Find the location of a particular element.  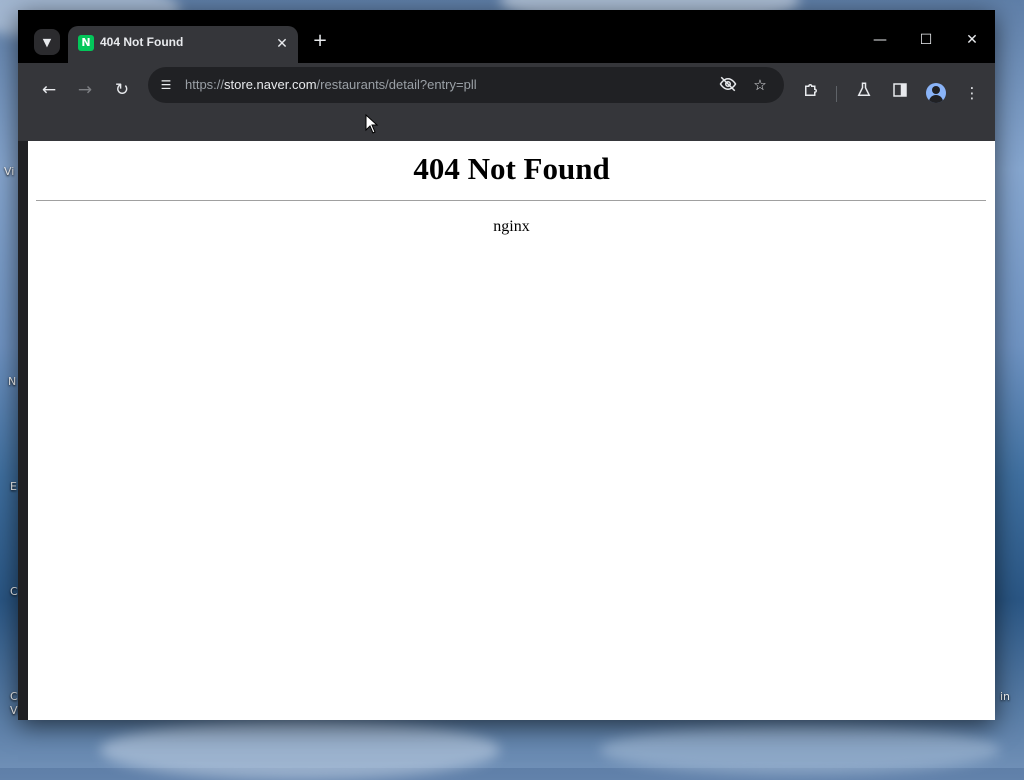

reload-button: ↻ is located at coordinates (122, 90).